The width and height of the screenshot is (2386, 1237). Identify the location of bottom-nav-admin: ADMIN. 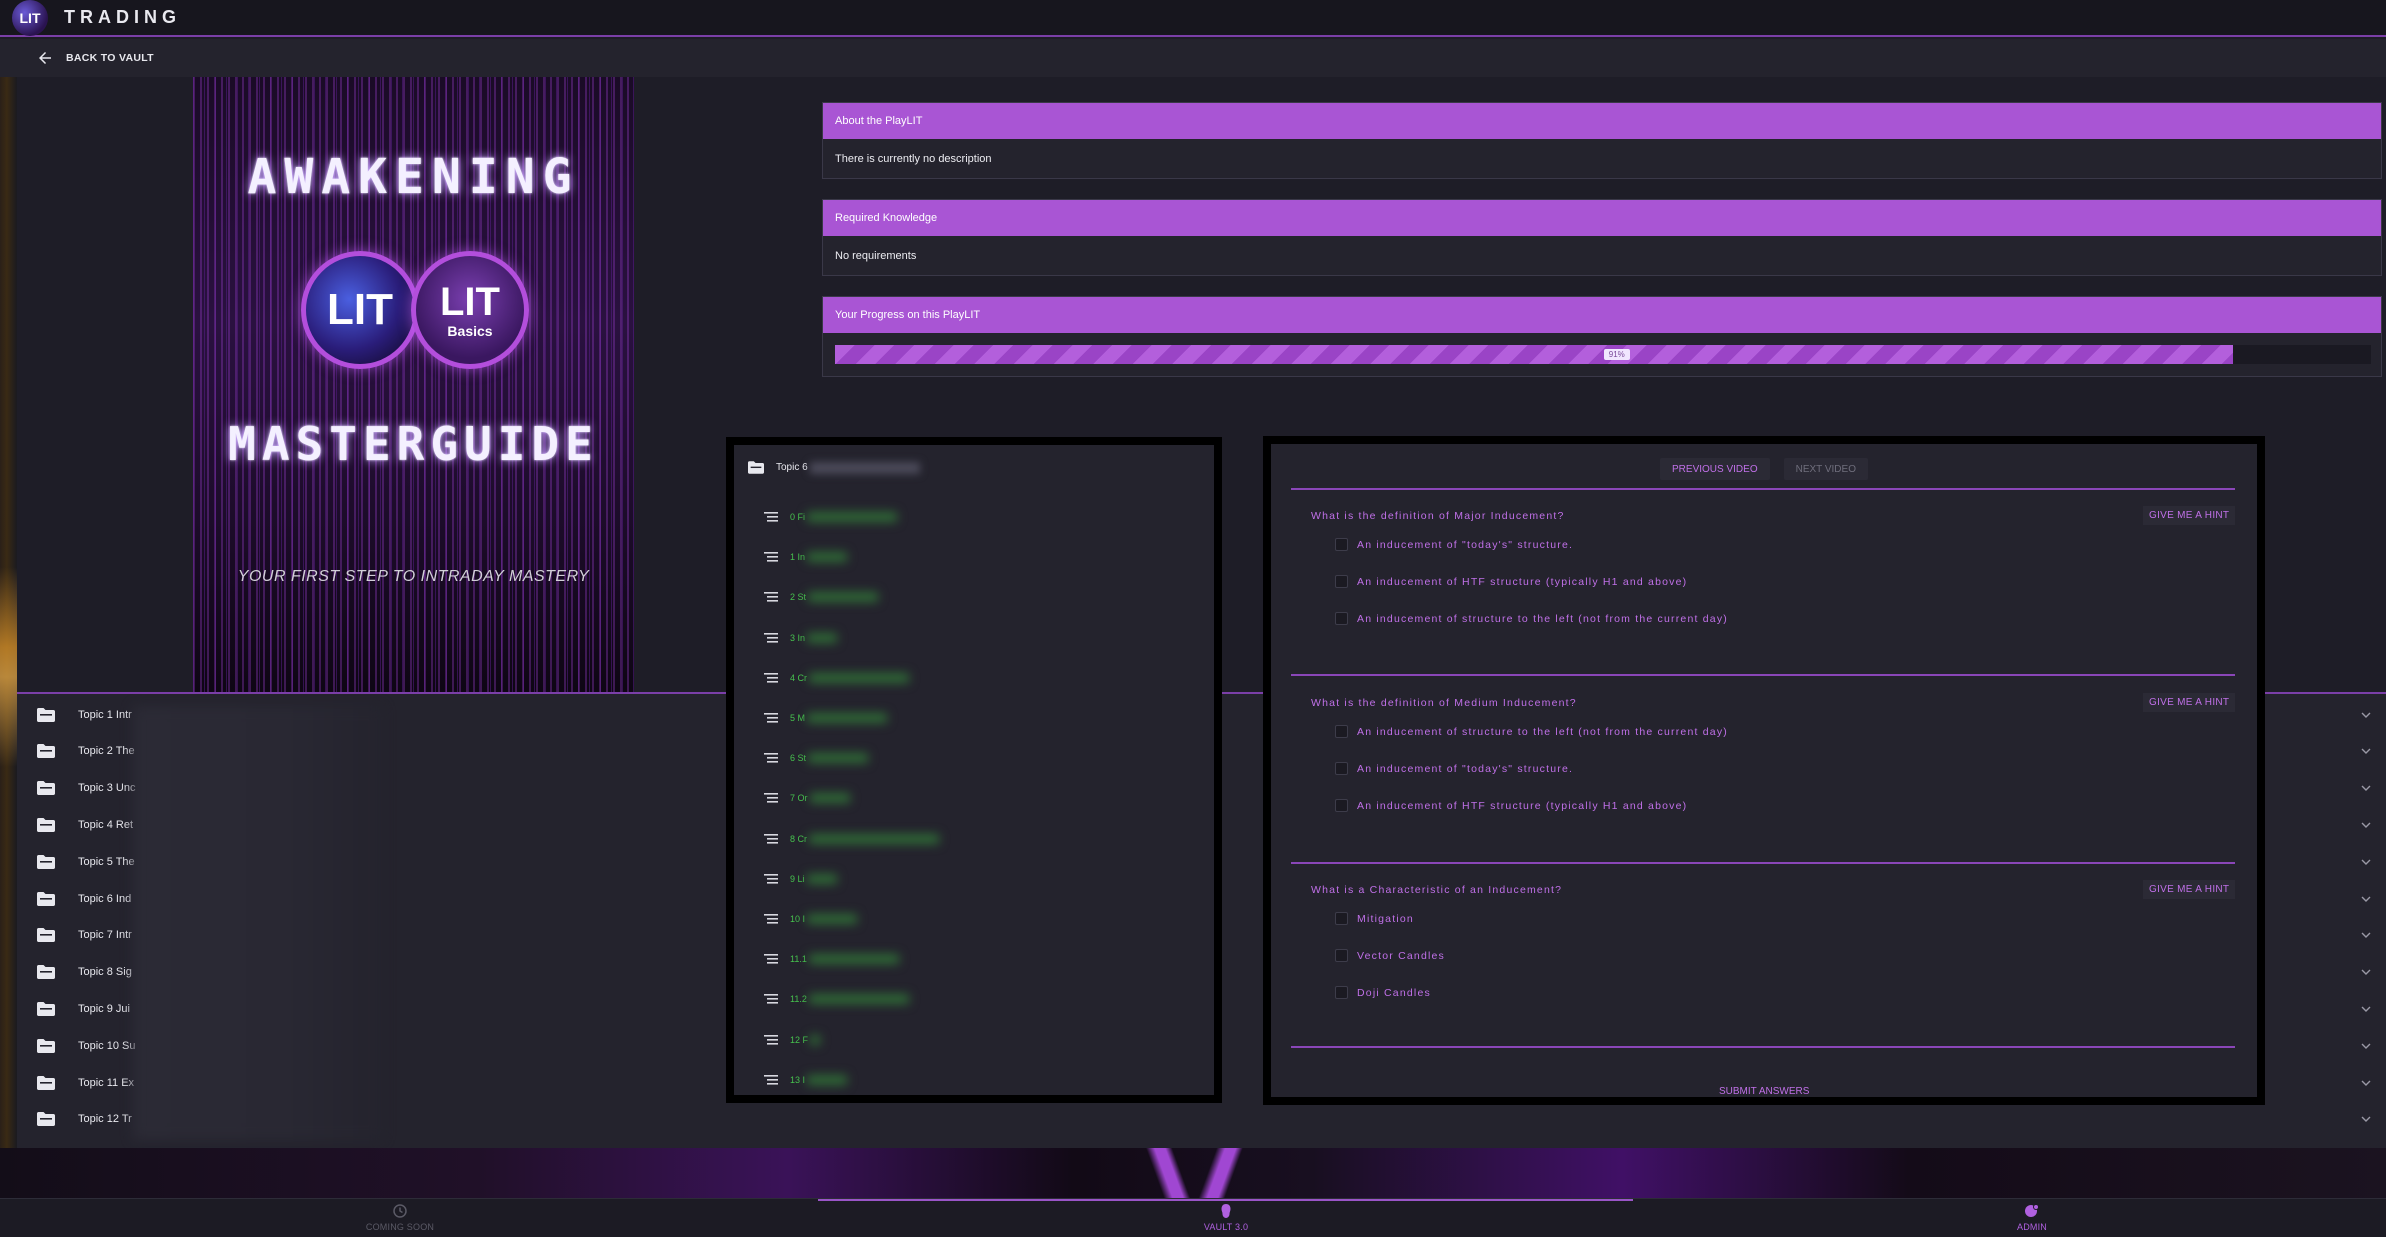
(2032, 1217).